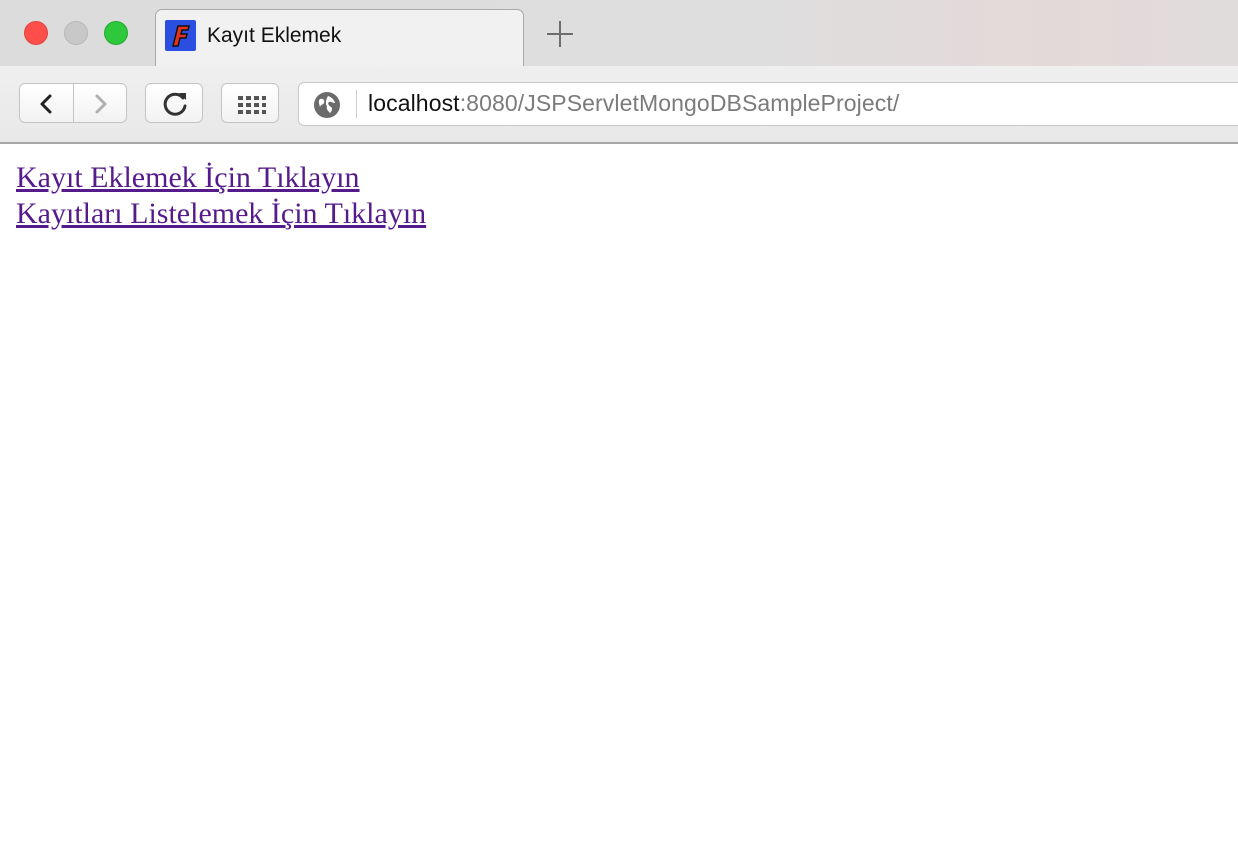 Image resolution: width=1238 pixels, height=846 pixels. Describe the element at coordinates (46, 103) in the screenshot. I see `back-button` at that location.